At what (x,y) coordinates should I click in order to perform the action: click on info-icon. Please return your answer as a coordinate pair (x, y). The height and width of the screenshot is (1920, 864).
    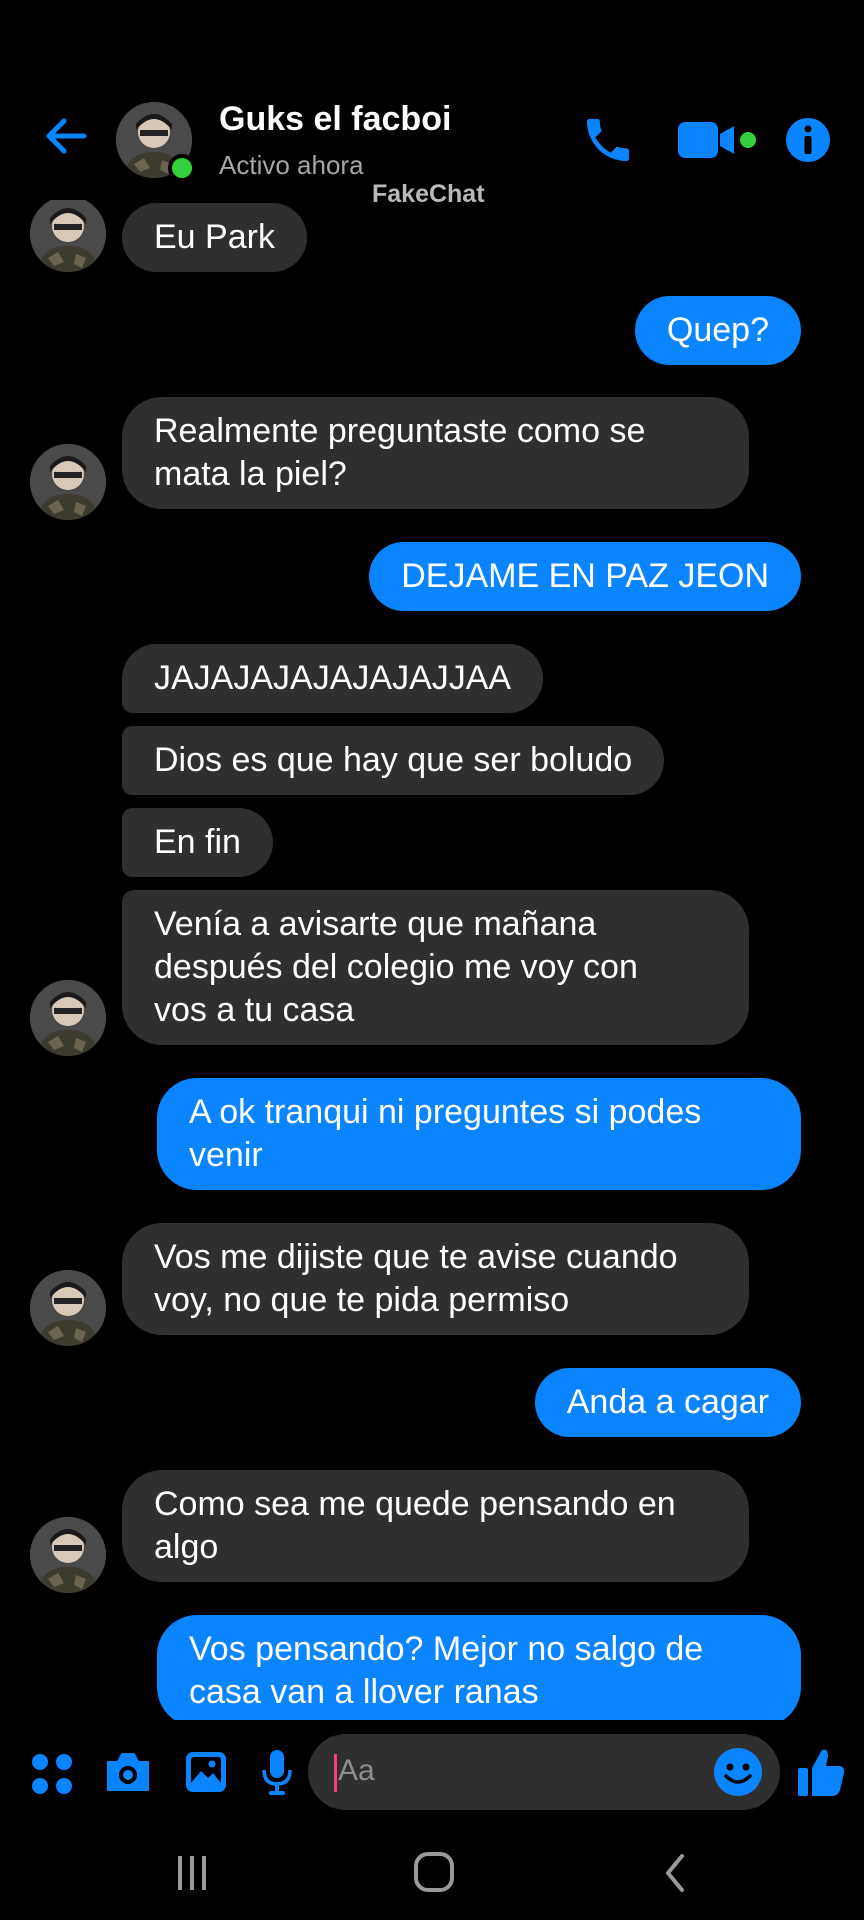
    Looking at the image, I should click on (808, 140).